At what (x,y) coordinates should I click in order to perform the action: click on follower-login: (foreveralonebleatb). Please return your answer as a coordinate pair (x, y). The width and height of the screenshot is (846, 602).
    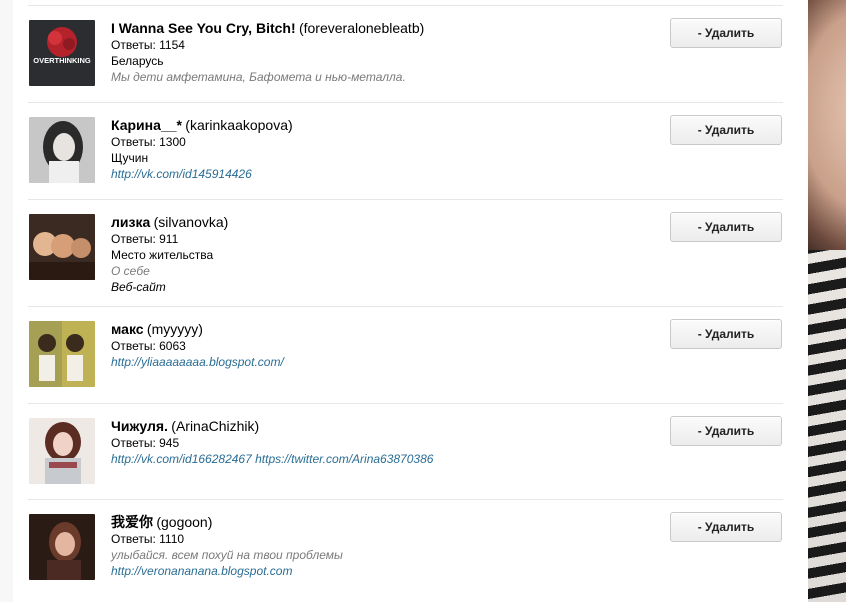
    Looking at the image, I should click on (361, 28).